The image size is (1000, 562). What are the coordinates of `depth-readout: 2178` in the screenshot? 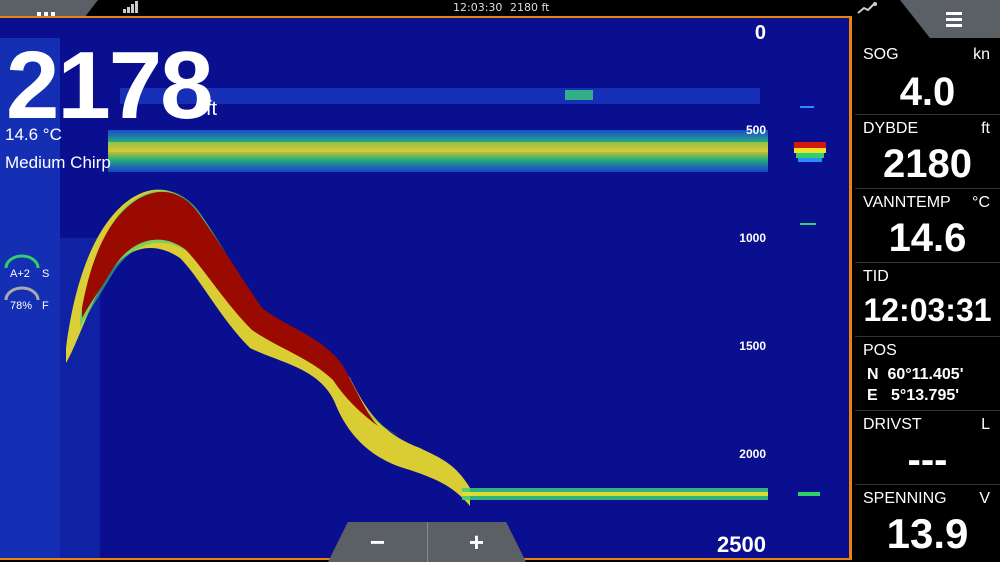 It's located at (110, 85).